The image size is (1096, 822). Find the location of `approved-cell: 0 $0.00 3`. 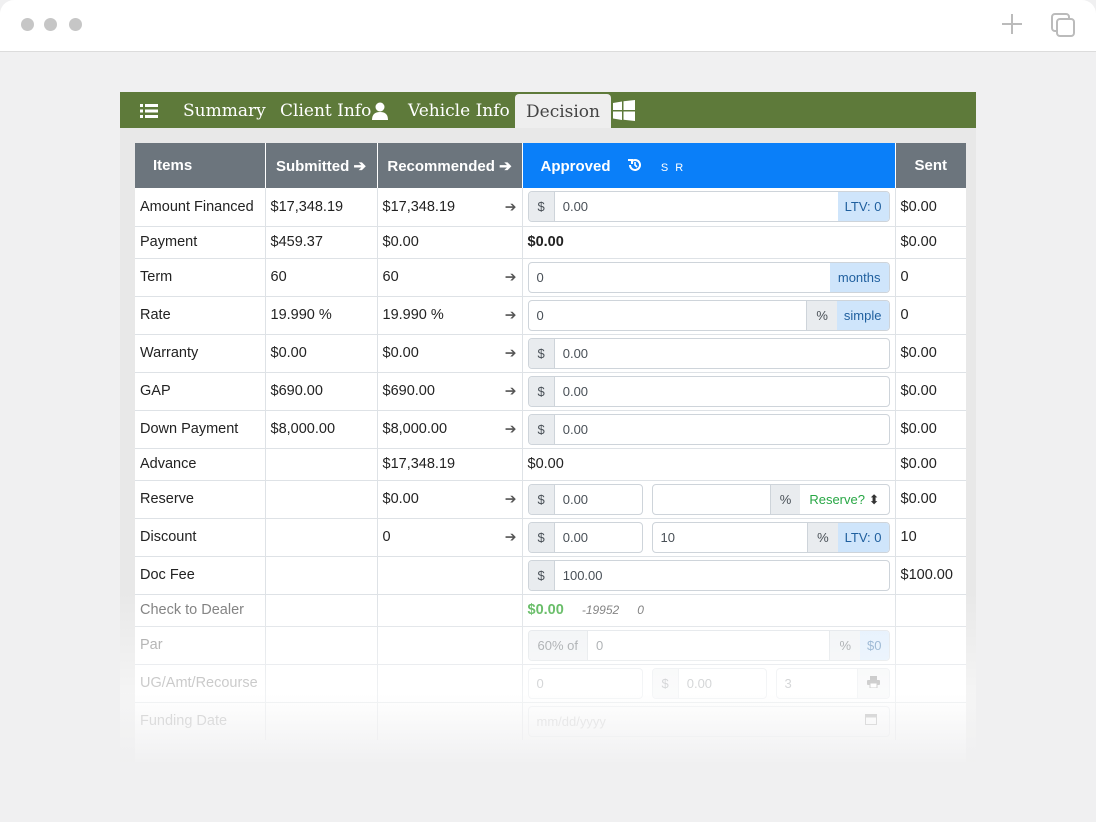

approved-cell: 0 $0.00 3 is located at coordinates (709, 682).